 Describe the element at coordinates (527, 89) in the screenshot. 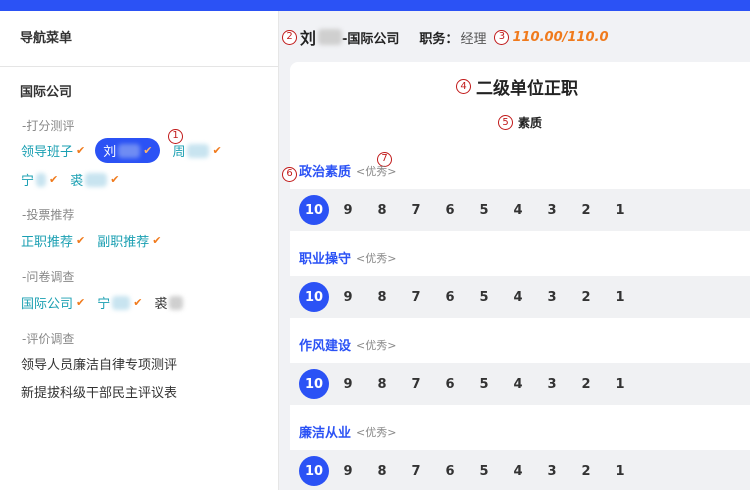

I see `card-title-text: 二级单位正职` at that location.